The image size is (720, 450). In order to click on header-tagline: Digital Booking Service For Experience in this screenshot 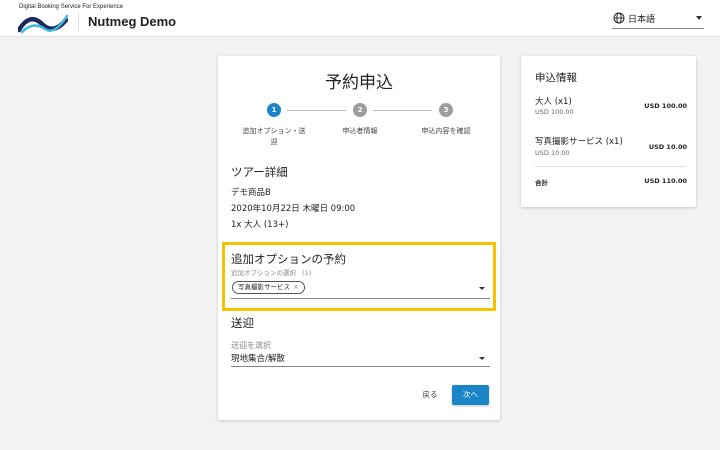, I will do `click(71, 7)`.